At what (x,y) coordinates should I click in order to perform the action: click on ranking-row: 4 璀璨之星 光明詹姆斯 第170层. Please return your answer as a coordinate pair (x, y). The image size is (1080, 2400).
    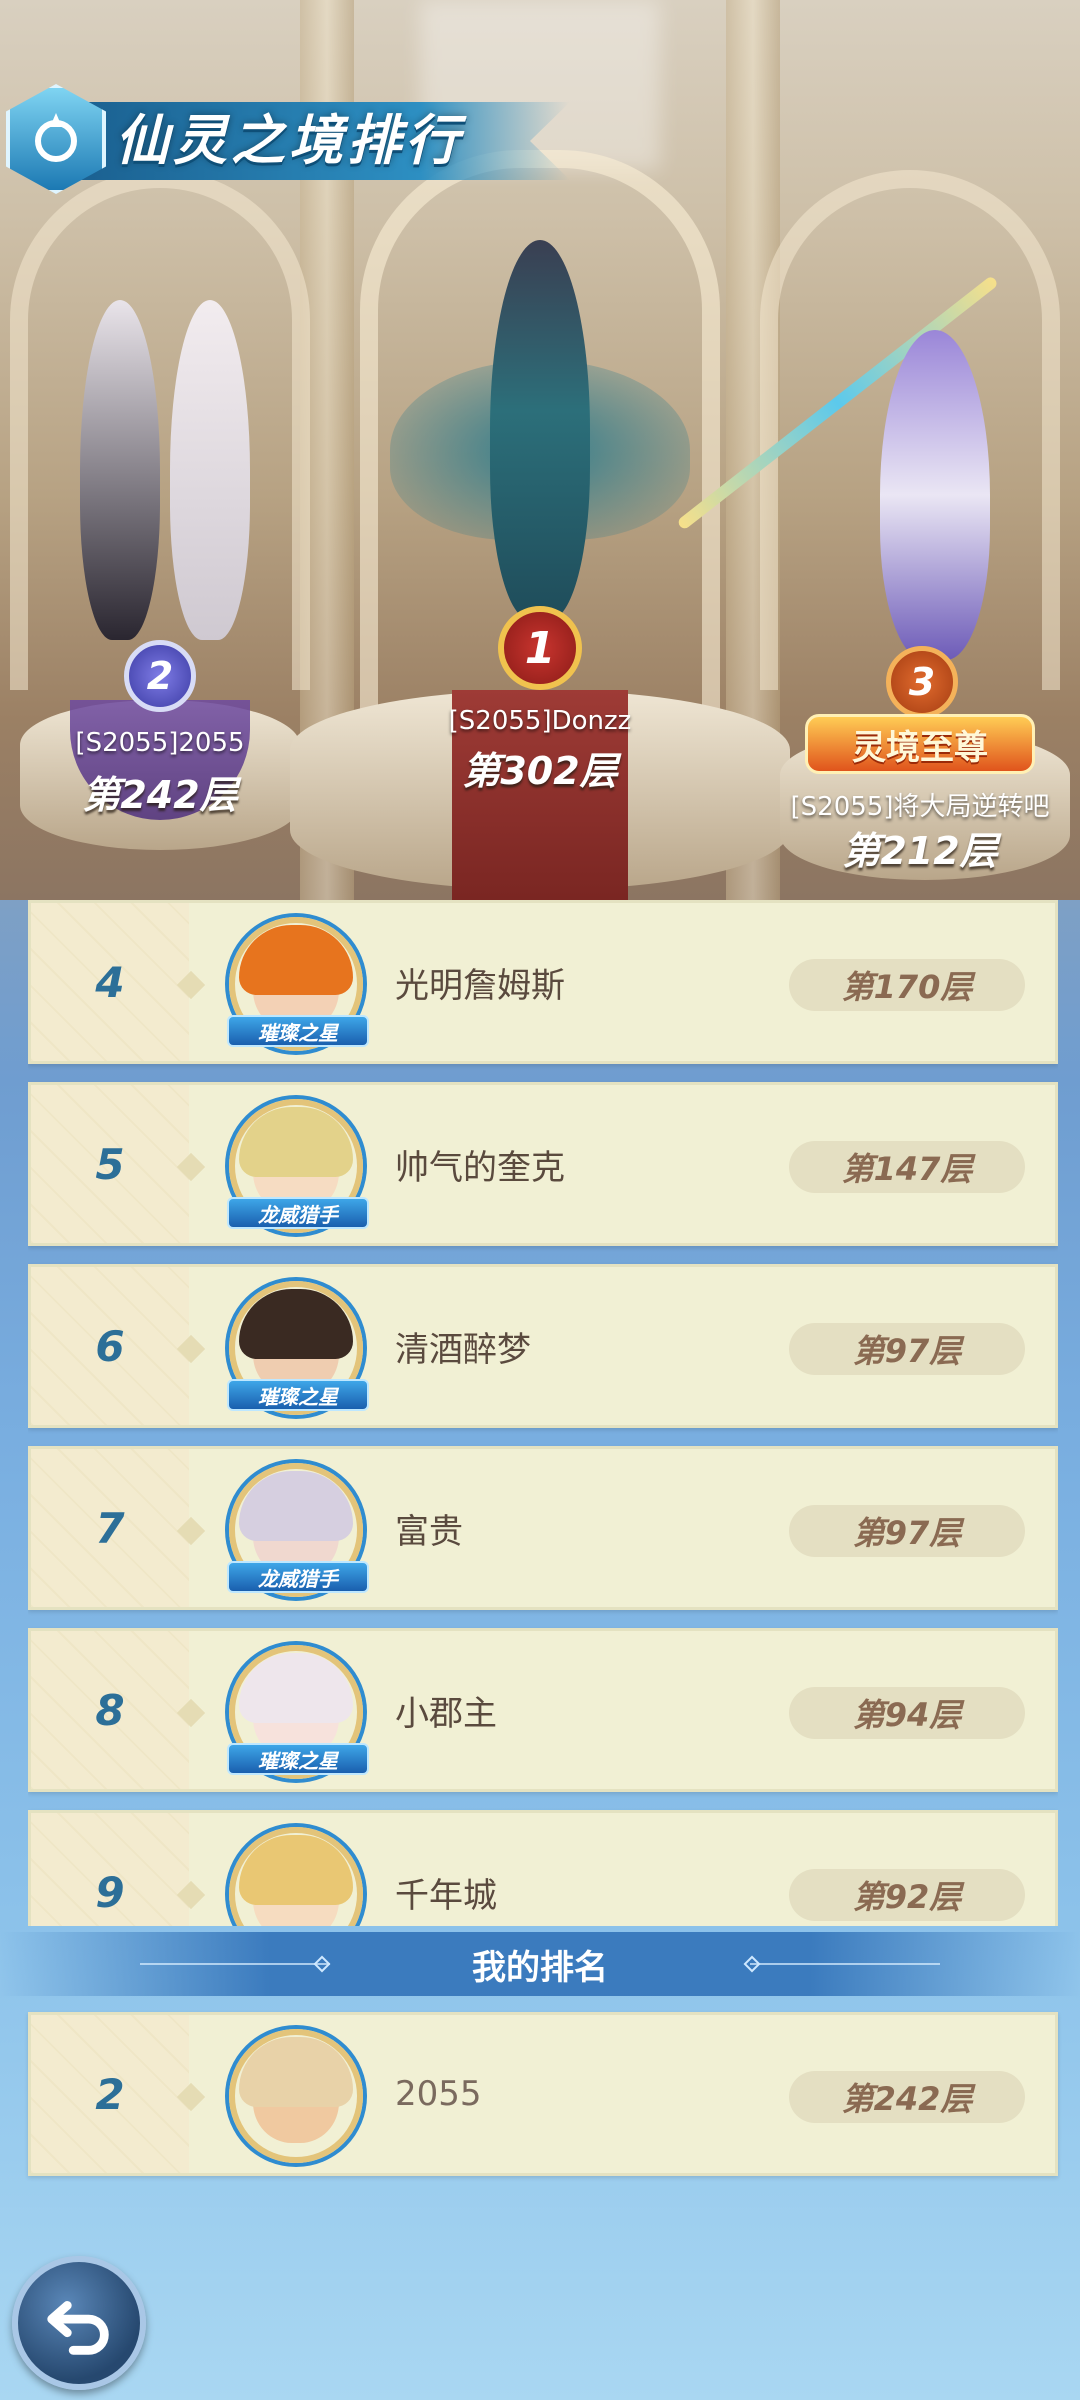
    Looking at the image, I should click on (543, 982).